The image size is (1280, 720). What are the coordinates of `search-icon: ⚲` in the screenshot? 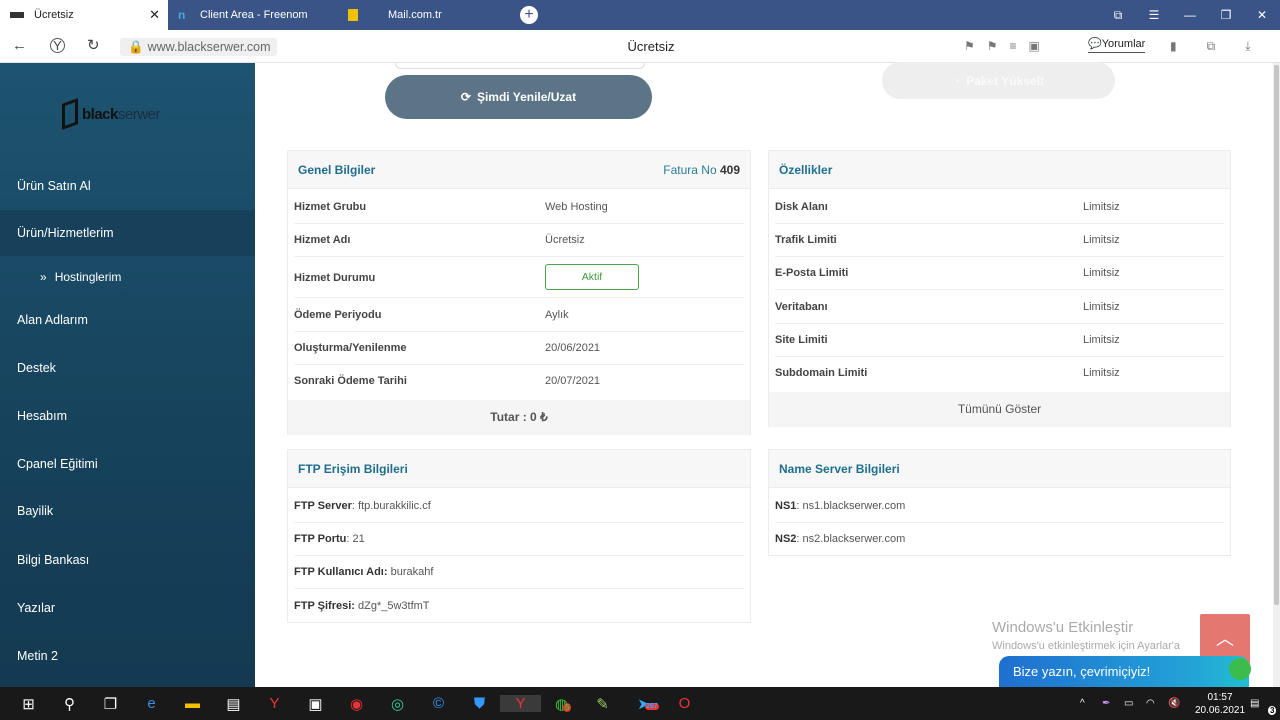 It's located at (69, 704).